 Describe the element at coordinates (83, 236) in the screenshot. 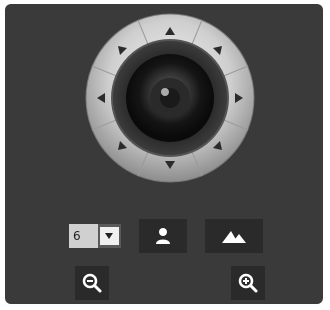

I see `speed-value: 6` at that location.